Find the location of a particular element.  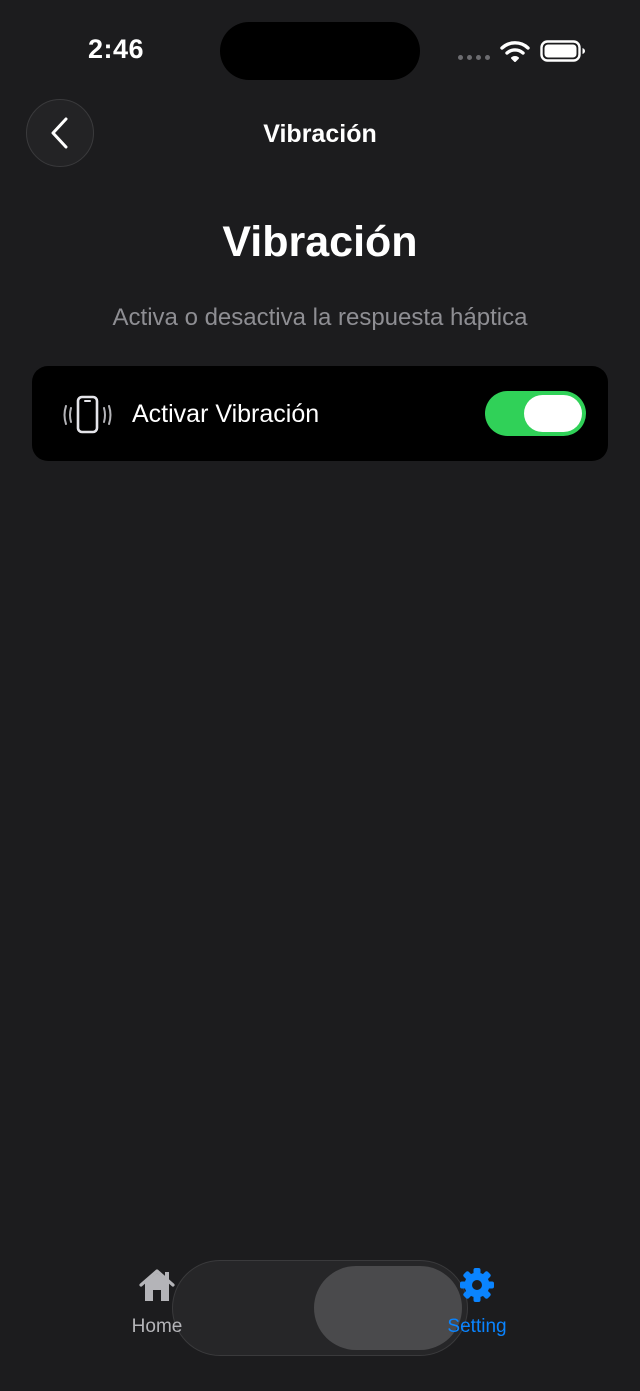

tab-home: Home is located at coordinates (157, 1306).